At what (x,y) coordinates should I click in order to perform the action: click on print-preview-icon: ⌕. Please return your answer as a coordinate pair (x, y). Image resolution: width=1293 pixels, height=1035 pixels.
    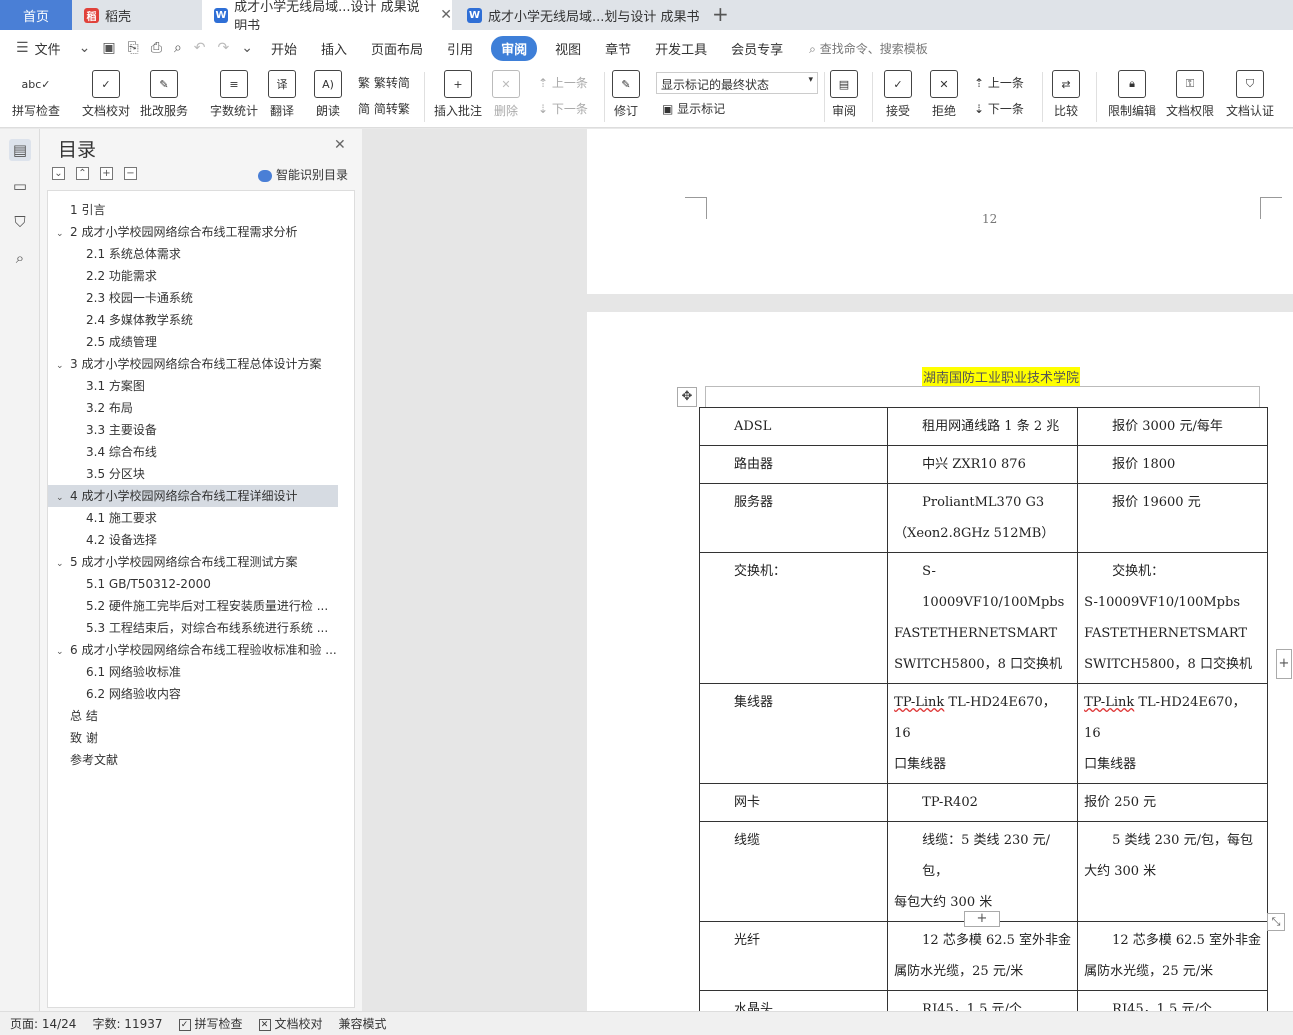
    Looking at the image, I should click on (178, 48).